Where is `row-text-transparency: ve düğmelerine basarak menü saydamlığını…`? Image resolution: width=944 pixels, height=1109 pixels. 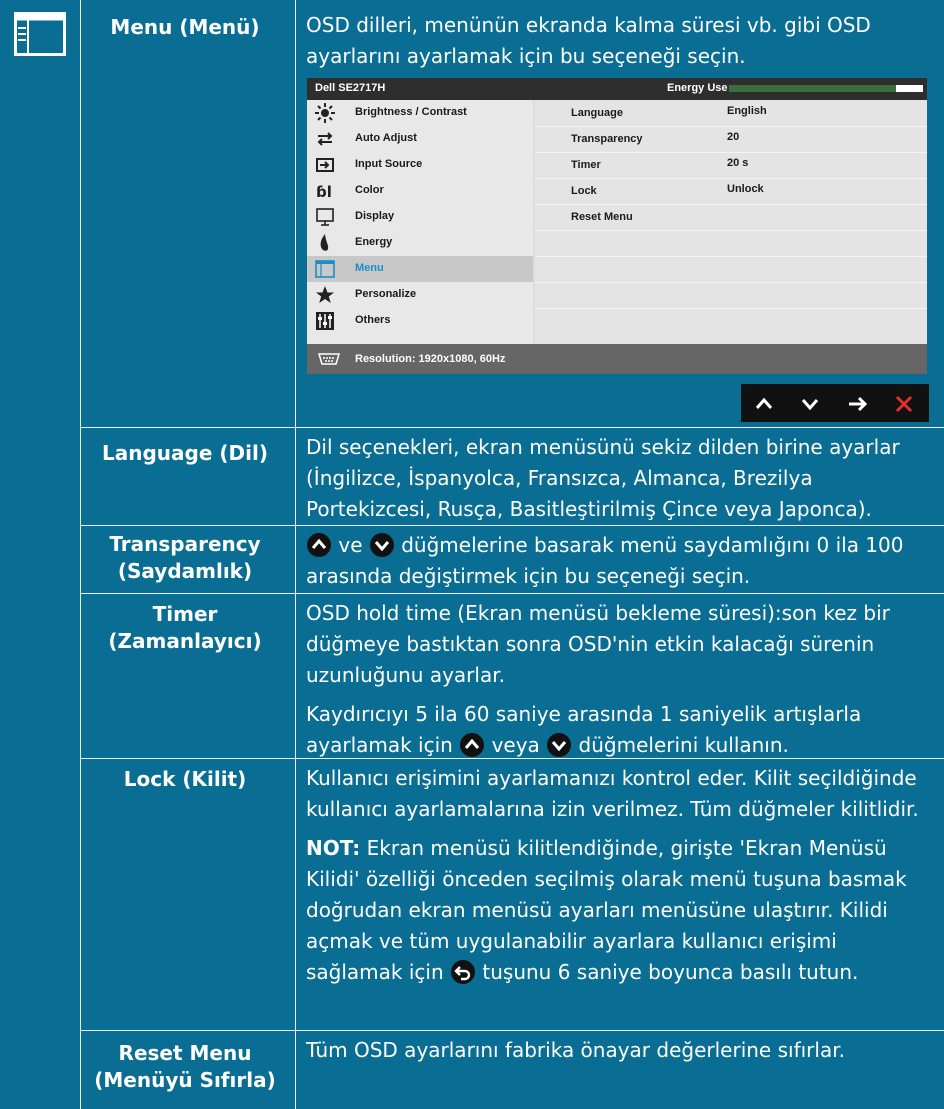
row-text-transparency: ve düğmelerine basarak menü saydamlığını… is located at coordinates (616, 561).